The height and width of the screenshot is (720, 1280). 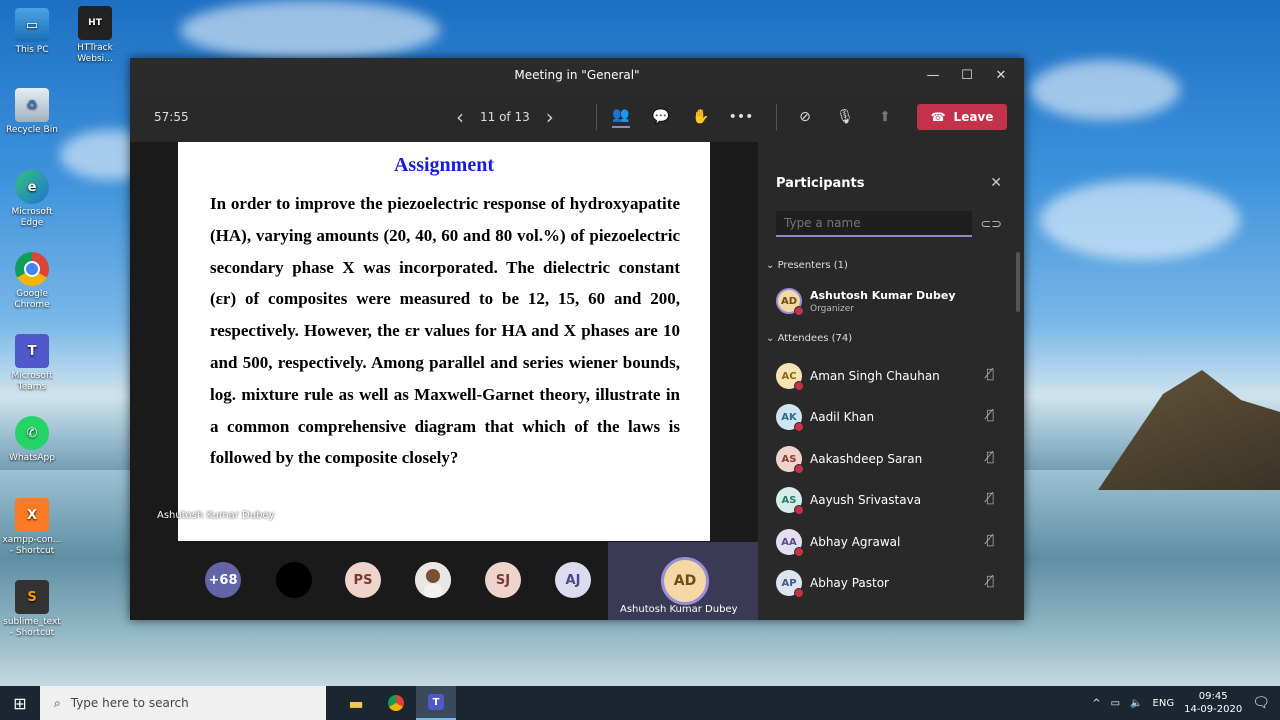 What do you see at coordinates (621, 117) in the screenshot?
I see `participants-icon: 👥` at bounding box center [621, 117].